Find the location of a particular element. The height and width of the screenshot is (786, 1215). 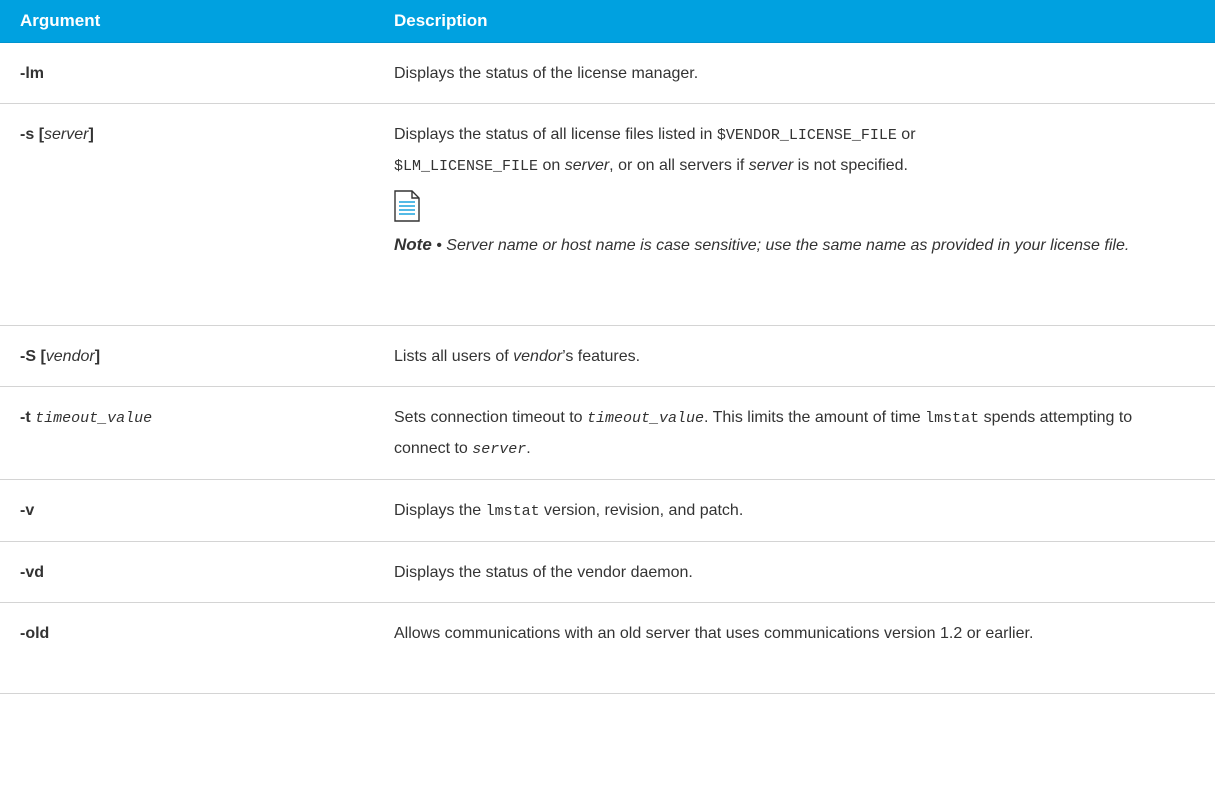

argument-flag: -t is located at coordinates (25, 417).